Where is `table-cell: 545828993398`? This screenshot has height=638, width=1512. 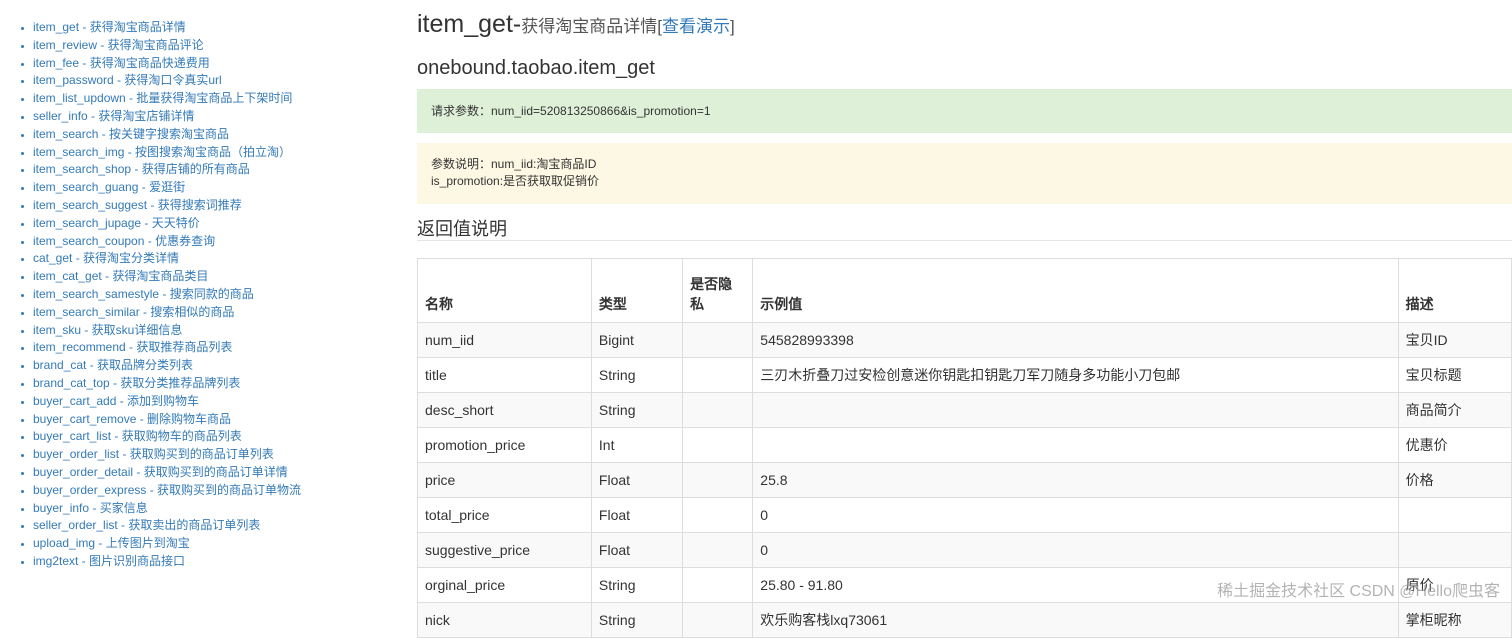 table-cell: 545828993398 is located at coordinates (1075, 340).